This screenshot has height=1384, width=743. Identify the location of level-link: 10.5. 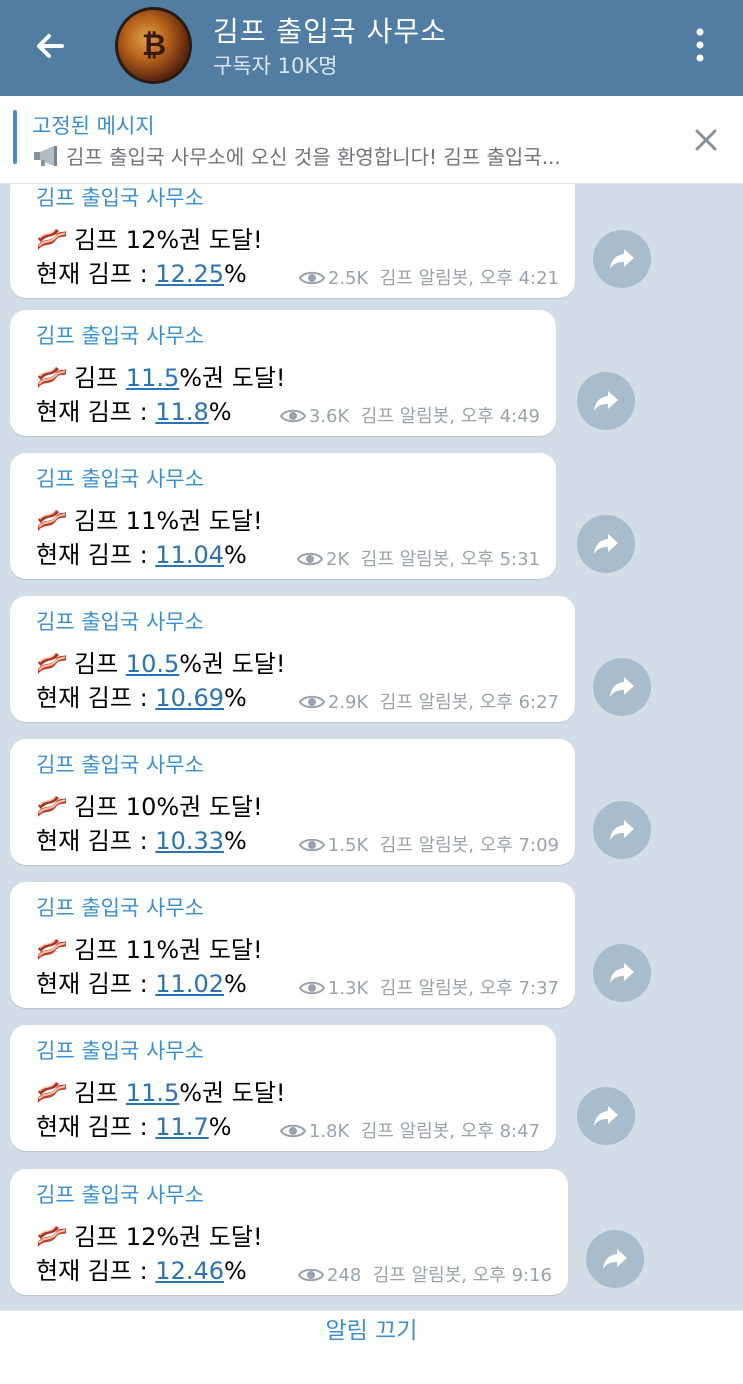
(152, 664).